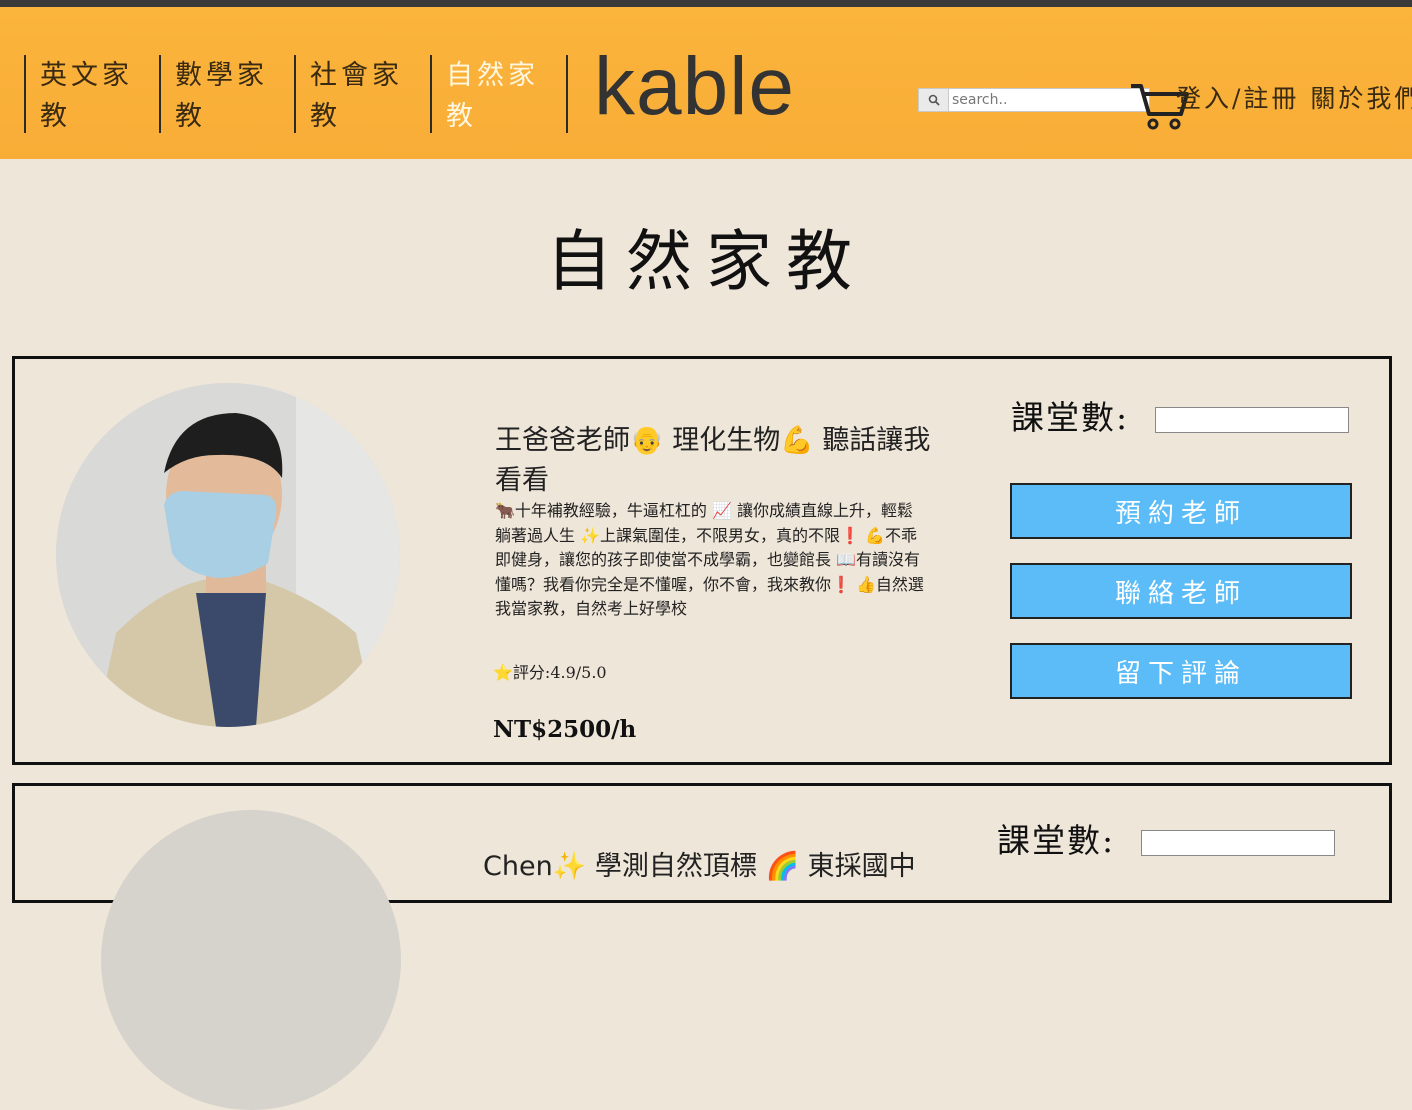 The width and height of the screenshot is (1412, 1110). Describe the element at coordinates (1181, 671) in the screenshot. I see `leave-review-button: 留下評論` at that location.